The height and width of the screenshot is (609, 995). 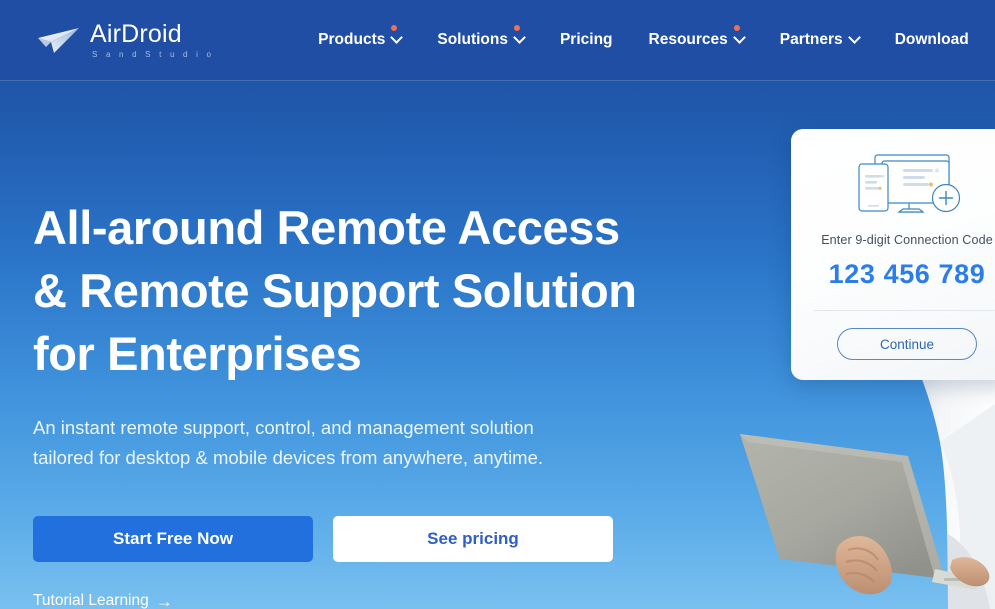 I want to click on paper-plane-icon, so click(x=58, y=40).